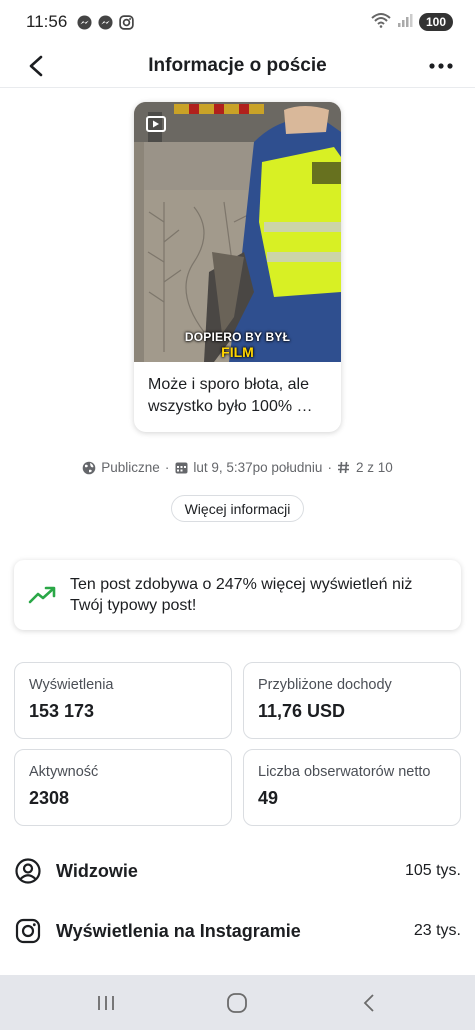 The width and height of the screenshot is (475, 1030). What do you see at coordinates (130, 467) in the screenshot?
I see `visibility-label: Publiczne` at bounding box center [130, 467].